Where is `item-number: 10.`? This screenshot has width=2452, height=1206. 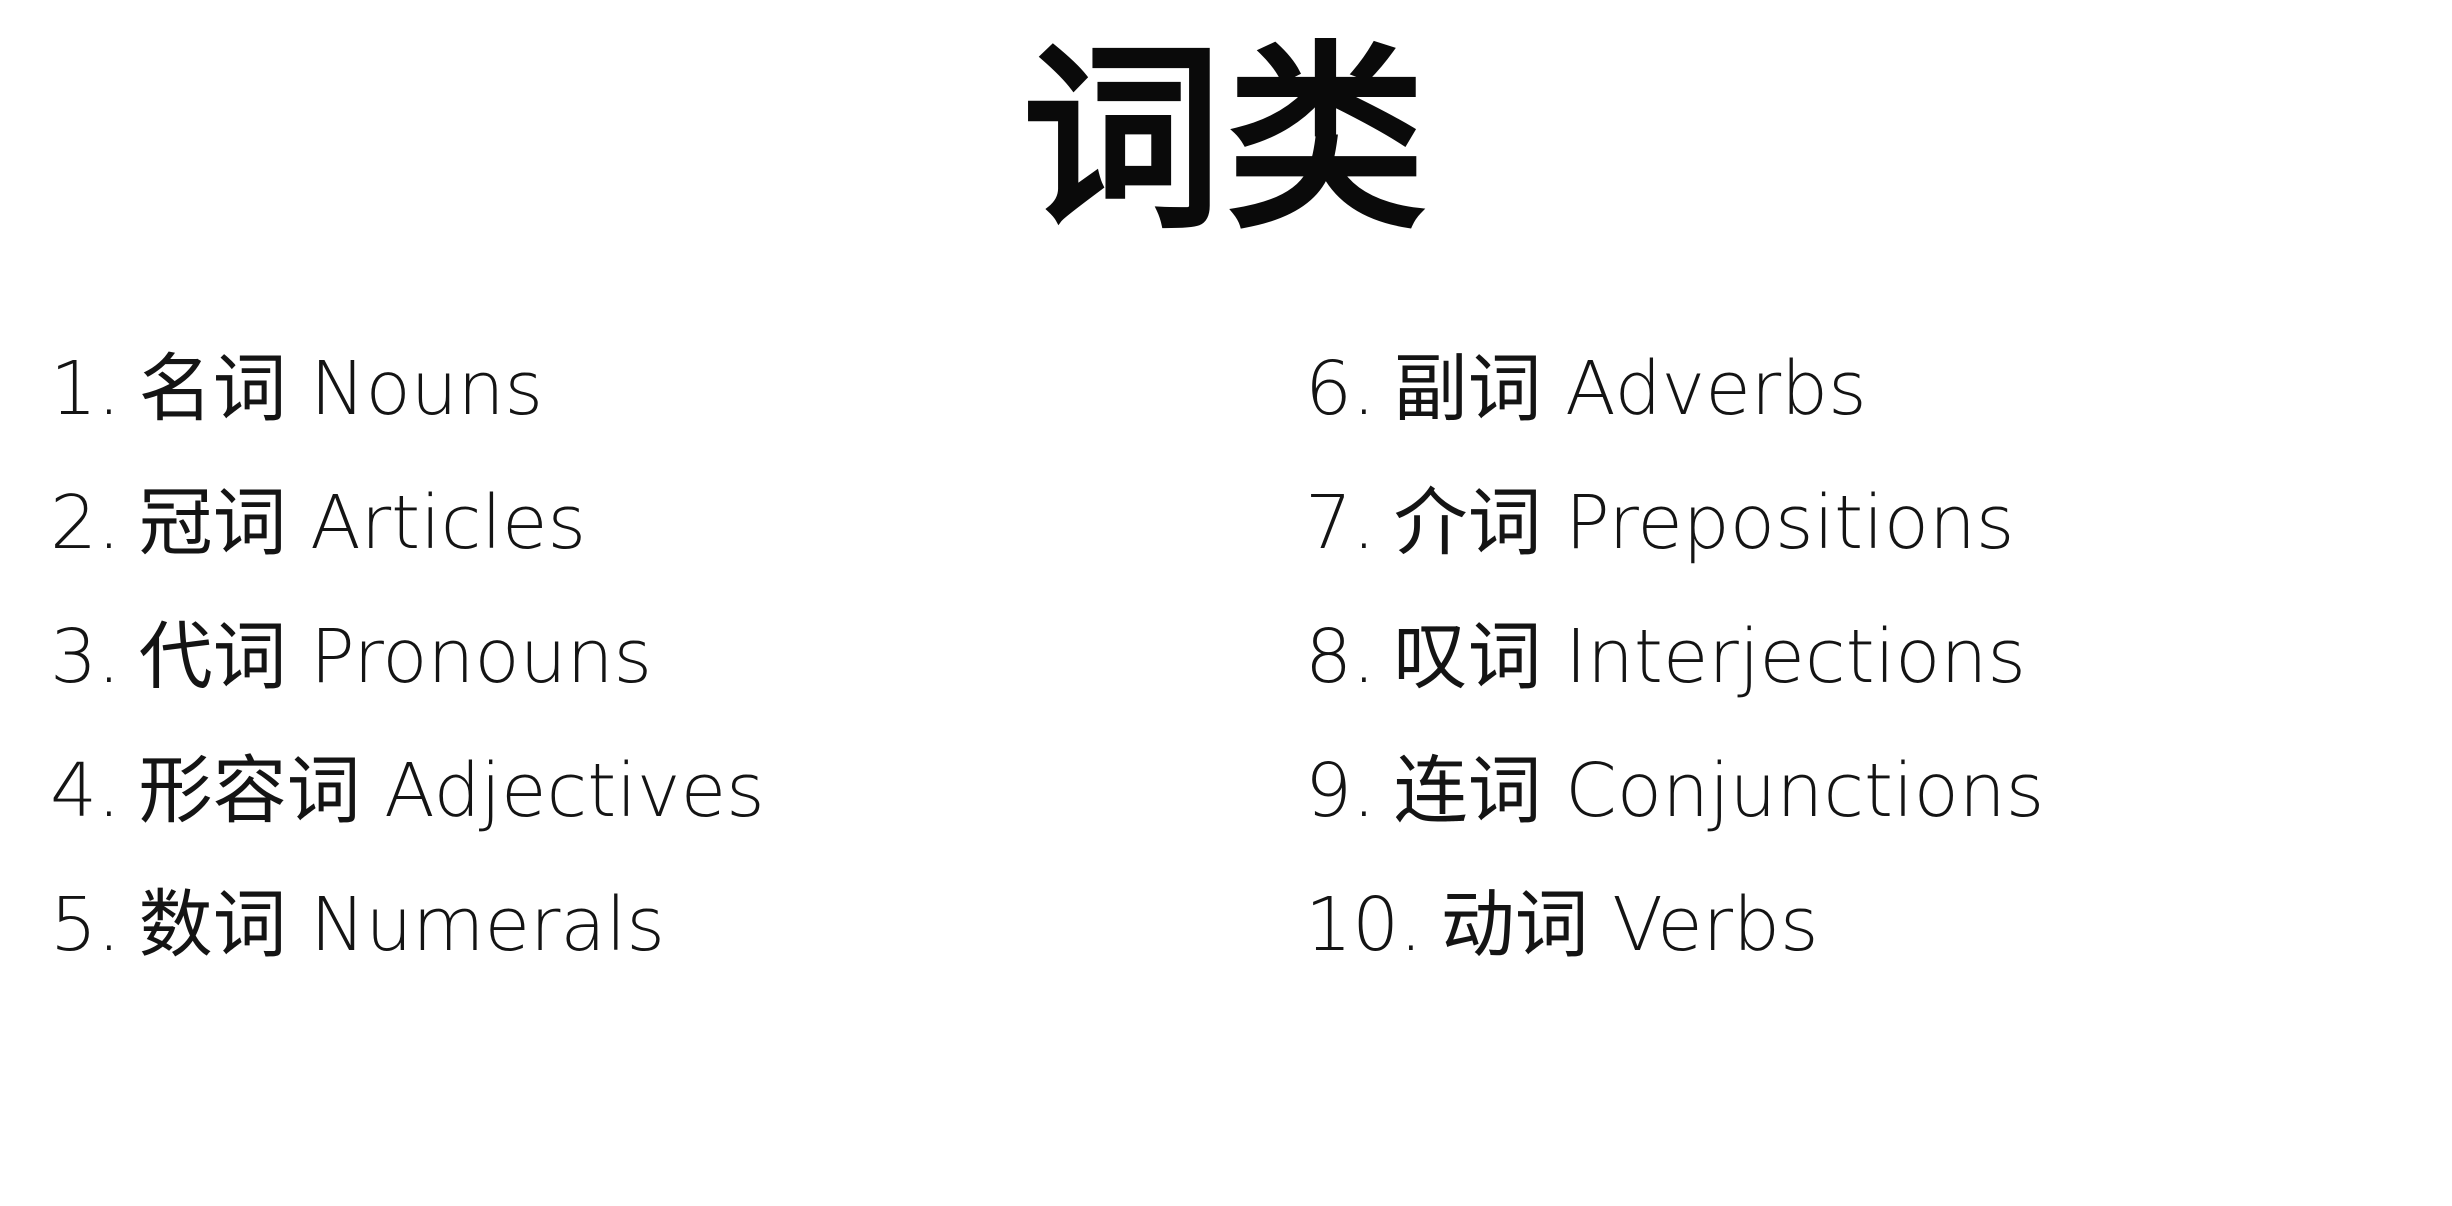
item-number: 10. is located at coordinates (1364, 925).